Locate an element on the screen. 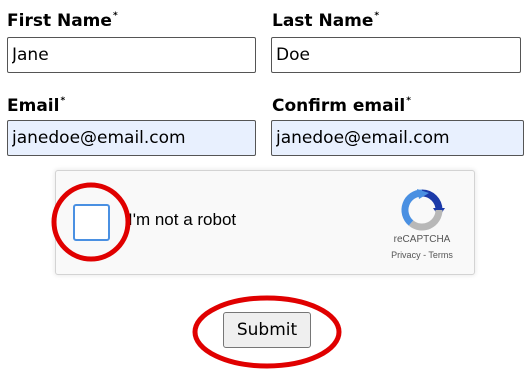  last-name-label-text: Last Name is located at coordinates (323, 21).